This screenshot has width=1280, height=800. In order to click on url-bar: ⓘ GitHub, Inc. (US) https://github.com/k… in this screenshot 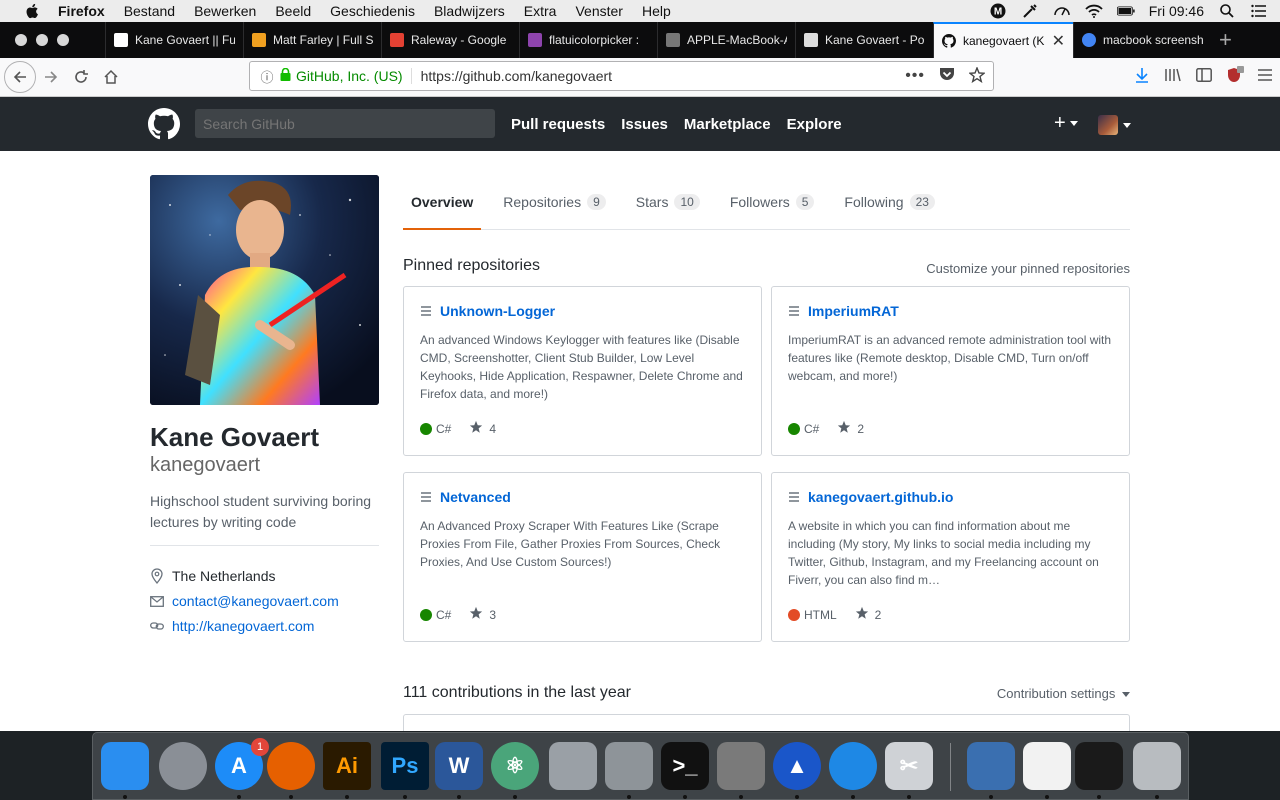, I will do `click(621, 76)`.